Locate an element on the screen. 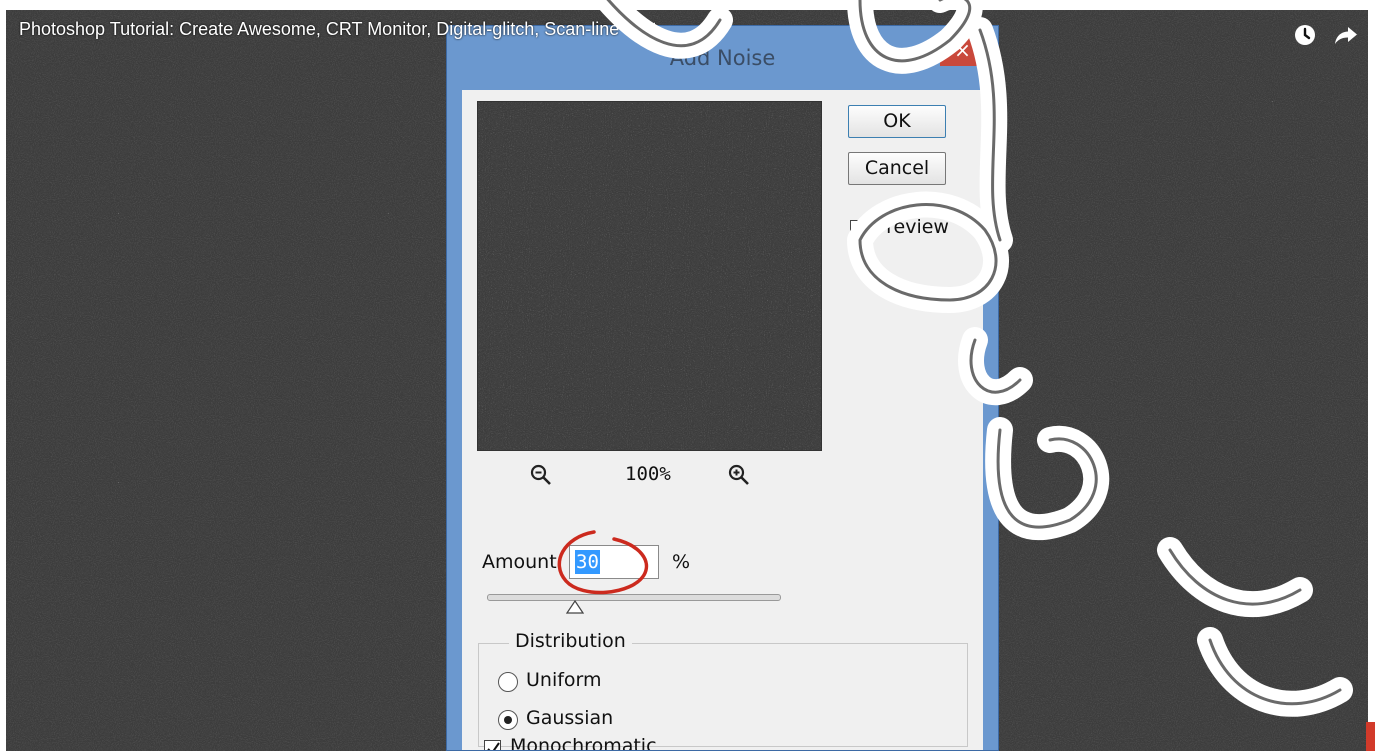  distribution-group is located at coordinates (723, 695).